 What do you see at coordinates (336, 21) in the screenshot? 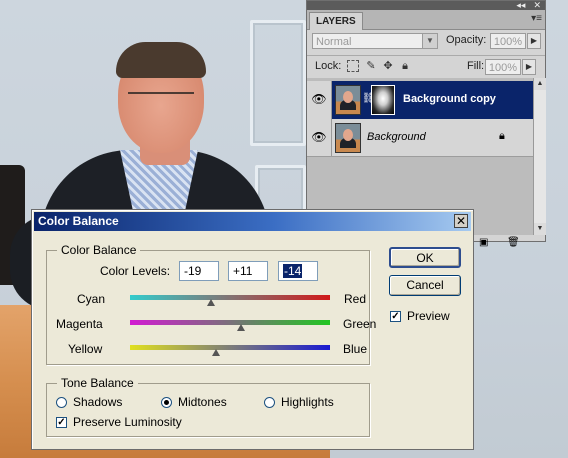
I see `tab-layers: LAYERS` at bounding box center [336, 21].